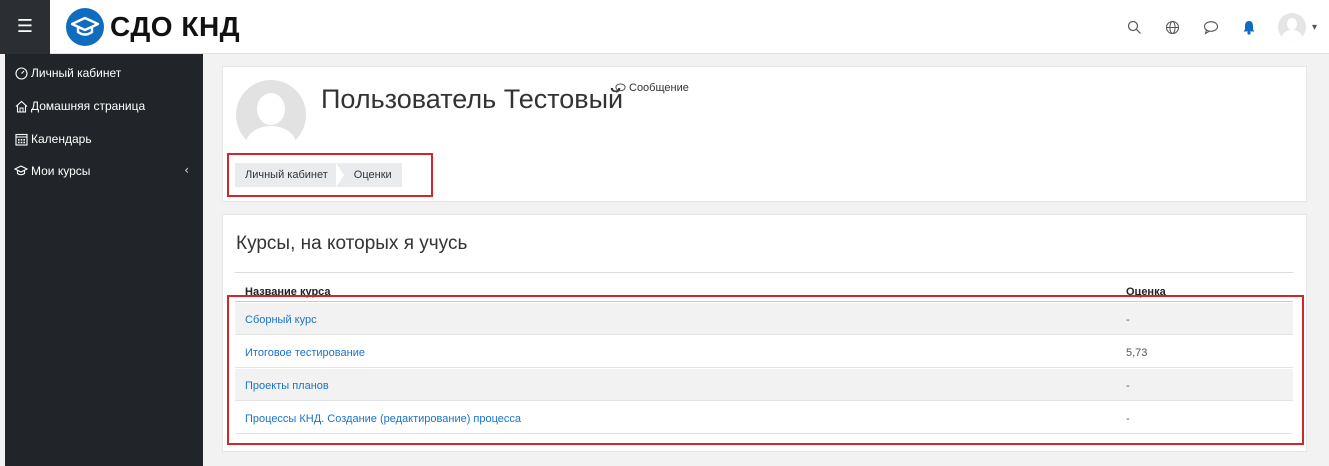 This screenshot has height=466, width=1329. What do you see at coordinates (1249, 27) in the screenshot?
I see `bell-icon` at bounding box center [1249, 27].